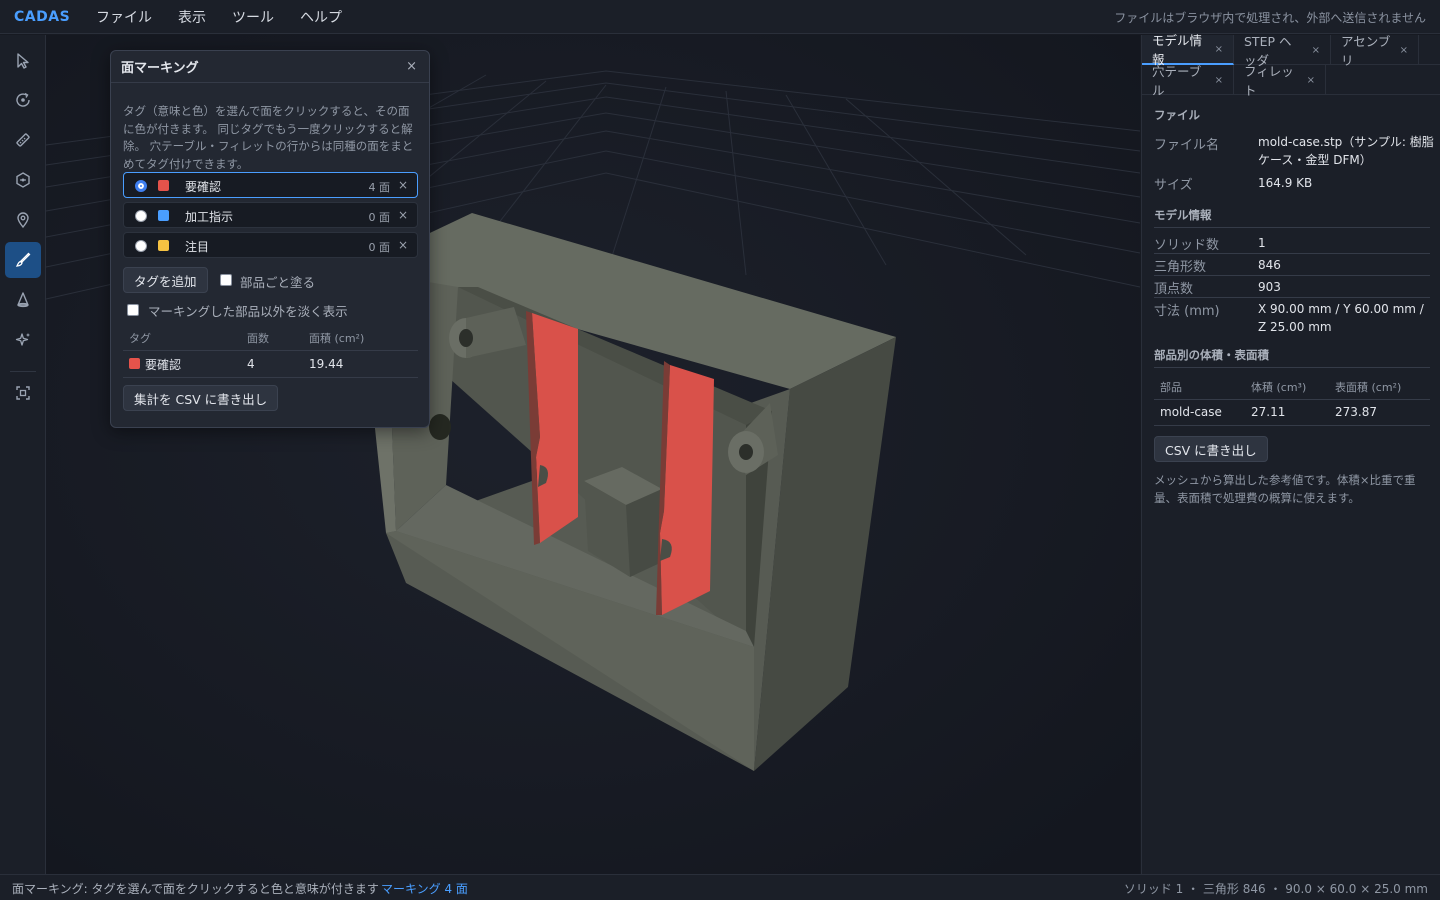 The image size is (1440, 900). I want to click on cone-icon, so click(23, 300).